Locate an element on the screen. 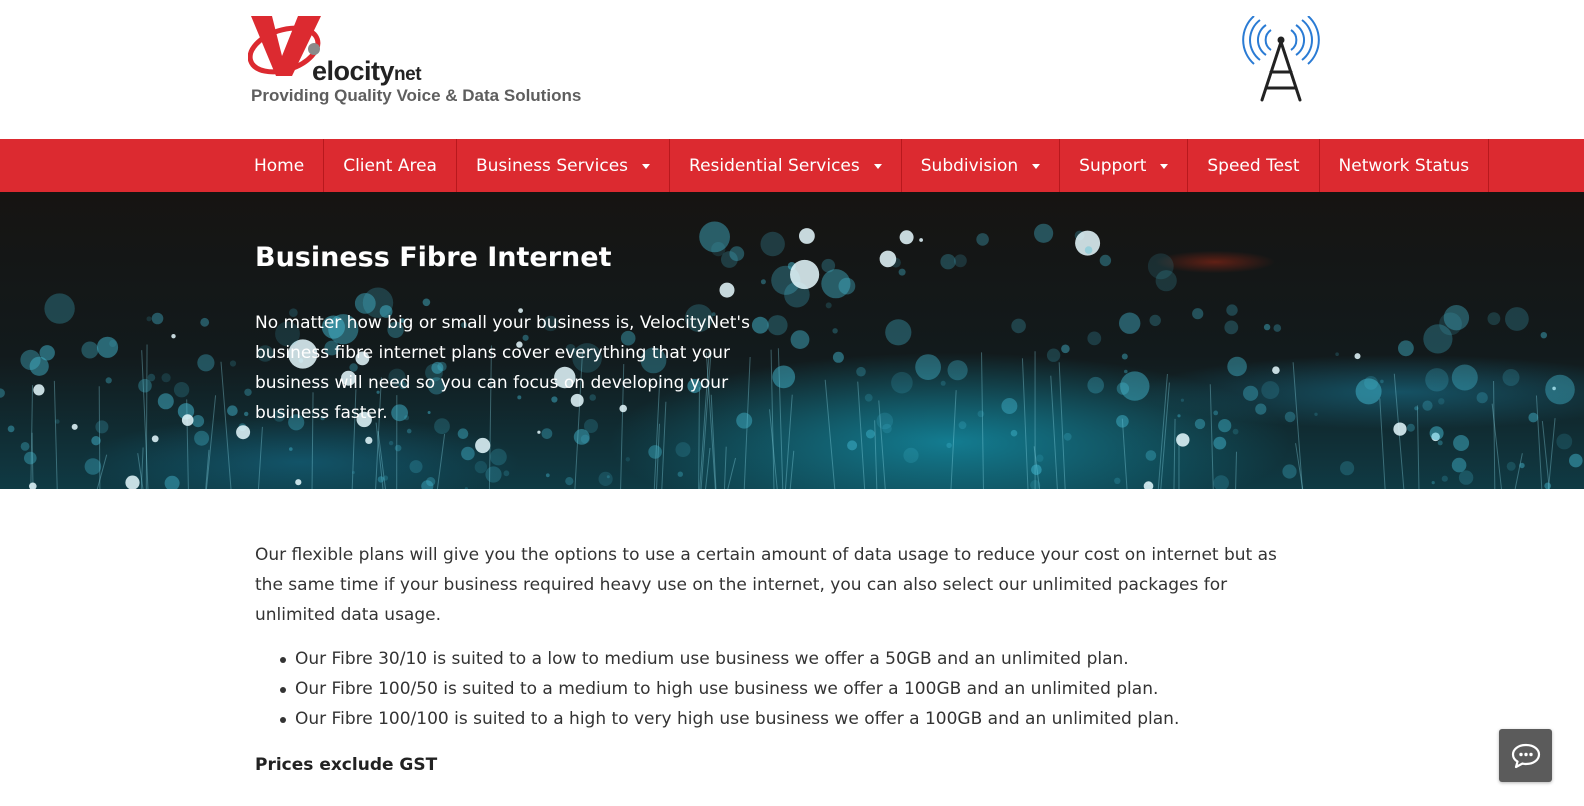  nav-network-status: Network Status is located at coordinates (1405, 165).